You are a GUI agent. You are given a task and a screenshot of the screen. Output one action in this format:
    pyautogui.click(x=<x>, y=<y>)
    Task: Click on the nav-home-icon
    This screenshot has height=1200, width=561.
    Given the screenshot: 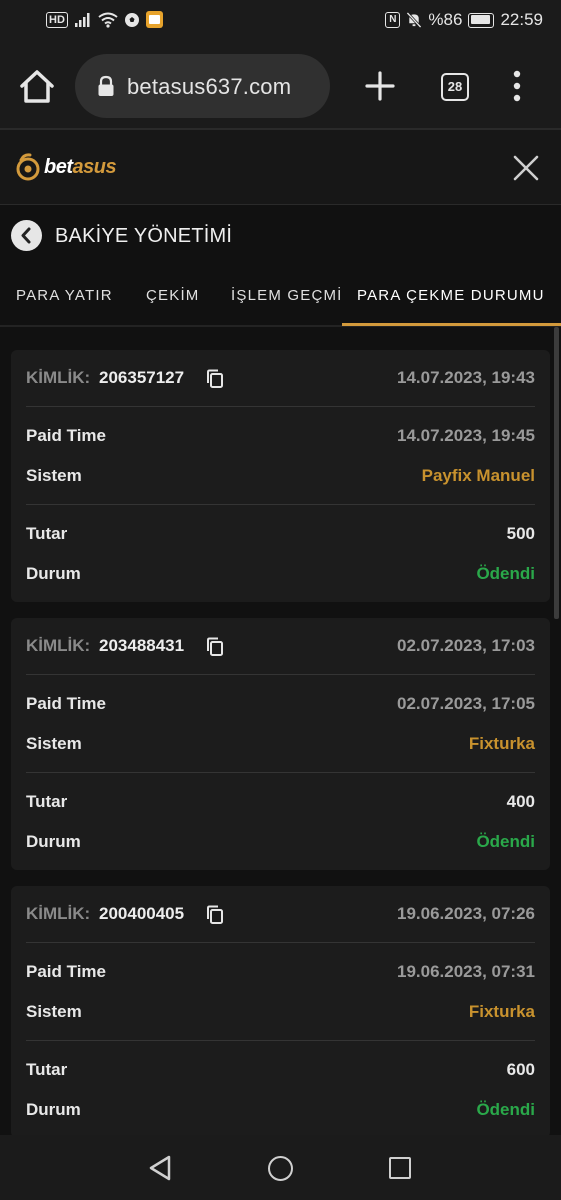 What is the action you would take?
    pyautogui.click(x=280, y=1168)
    